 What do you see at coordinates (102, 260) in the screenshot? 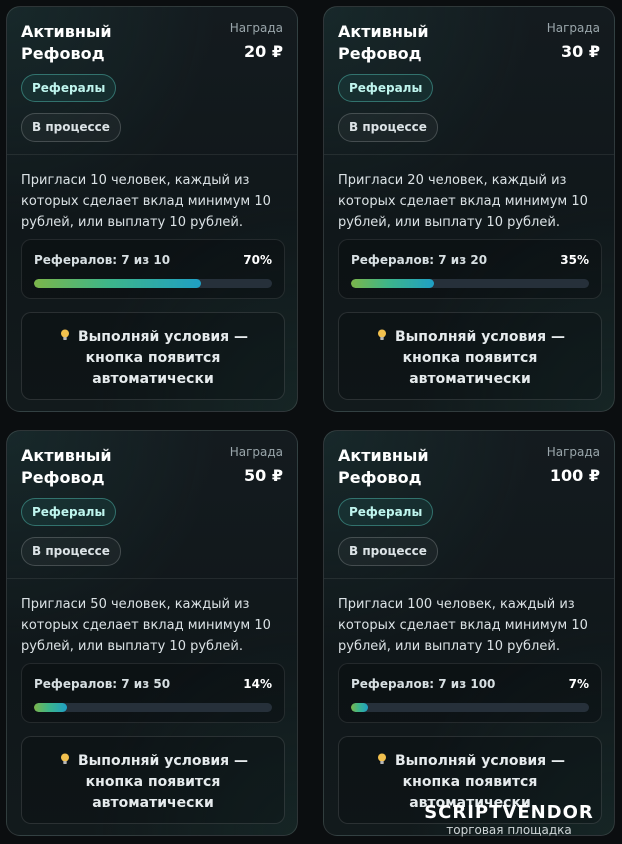
I see `progress-label: Рефералов: 7 из 10` at bounding box center [102, 260].